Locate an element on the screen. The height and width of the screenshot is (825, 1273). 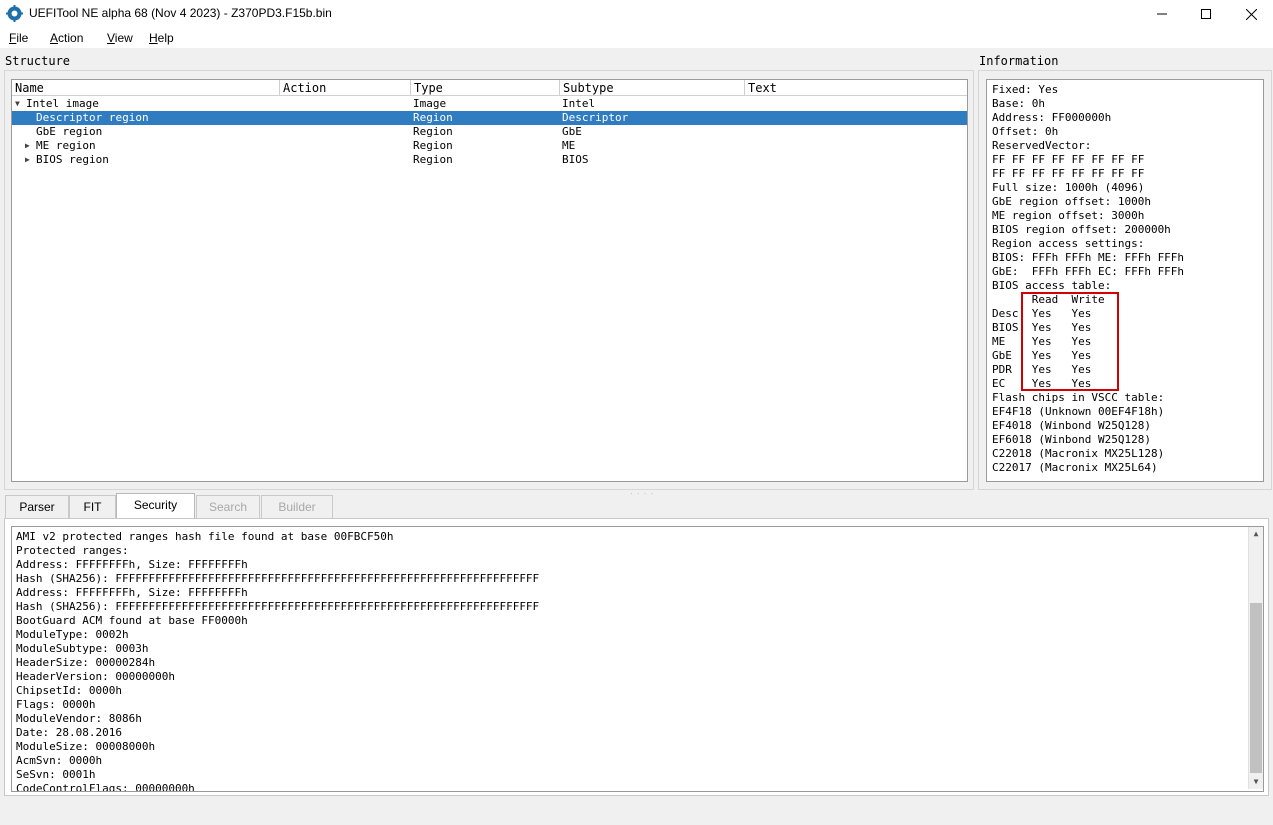
message-line: CodeControlFlags: 00000000h is located at coordinates (105, 787).